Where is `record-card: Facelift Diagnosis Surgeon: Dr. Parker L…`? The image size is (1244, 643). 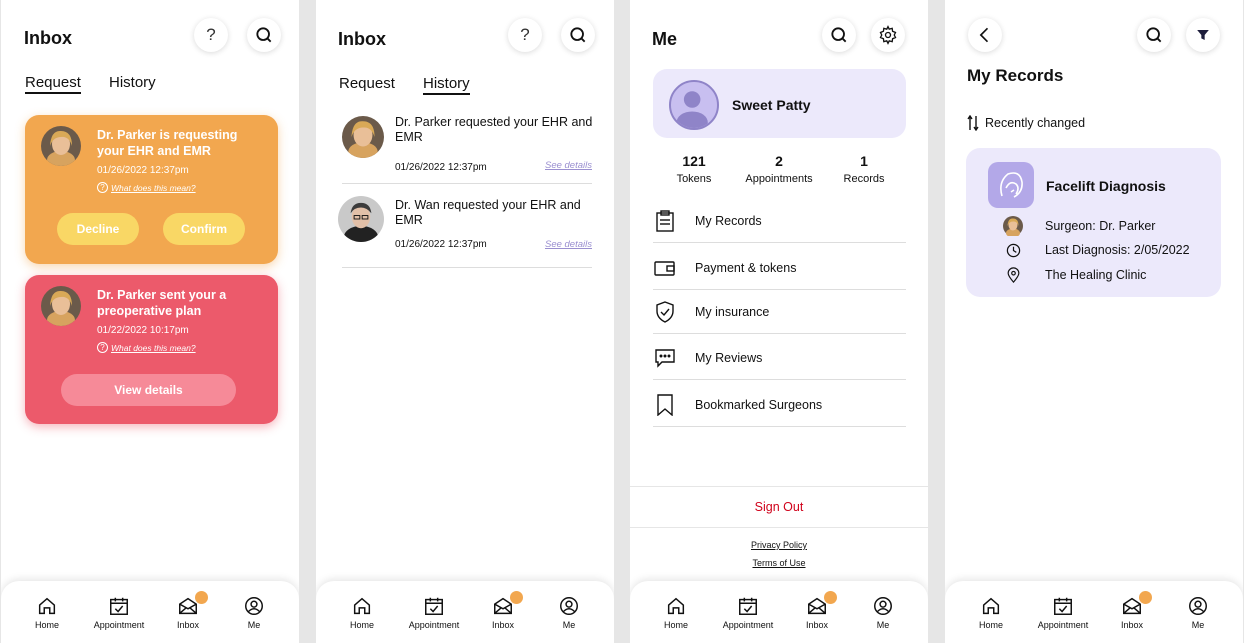
record-card: Facelift Diagnosis Surgeon: Dr. Parker L… is located at coordinates (1093, 222).